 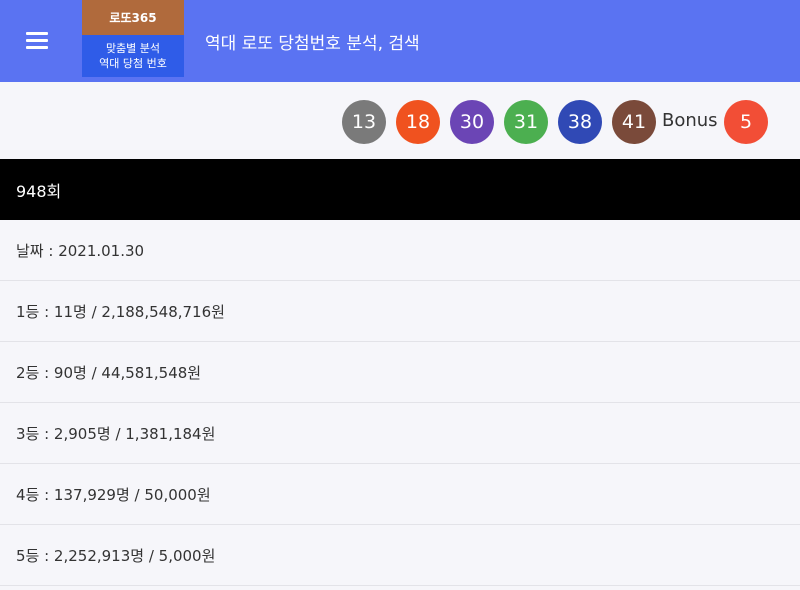 I want to click on prize-text: 4등 : 137,929명 / 50,000원, so click(x=113, y=494).